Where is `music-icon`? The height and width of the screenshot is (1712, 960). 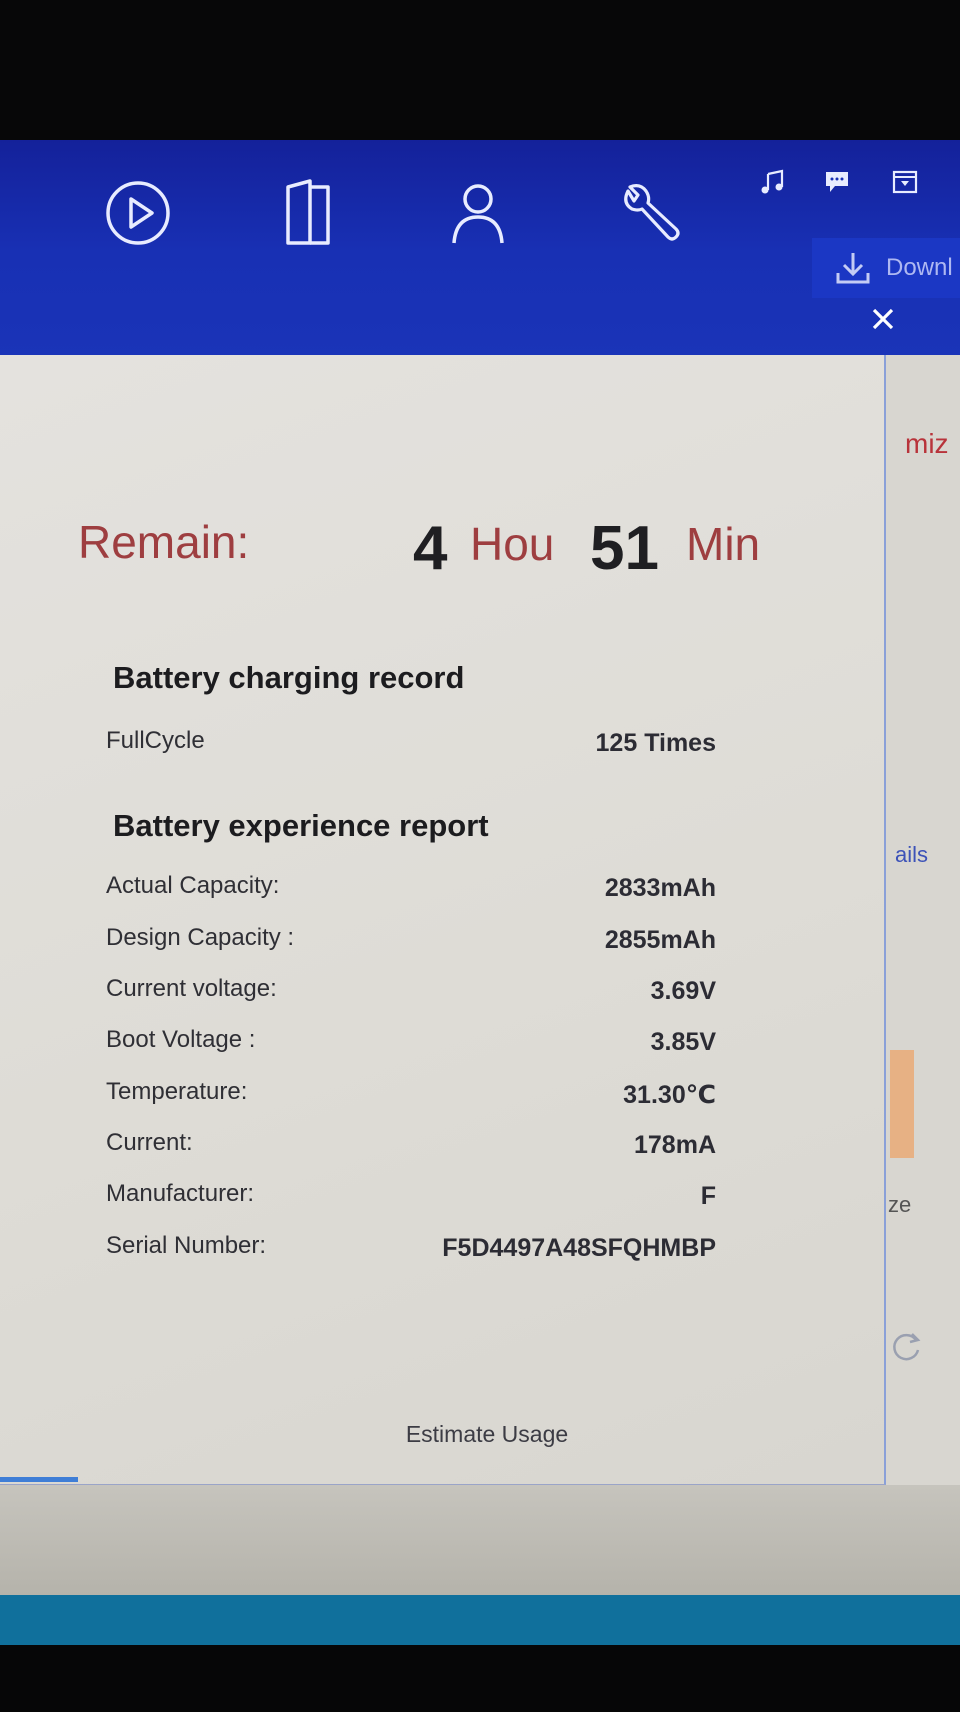 music-icon is located at coordinates (773, 182).